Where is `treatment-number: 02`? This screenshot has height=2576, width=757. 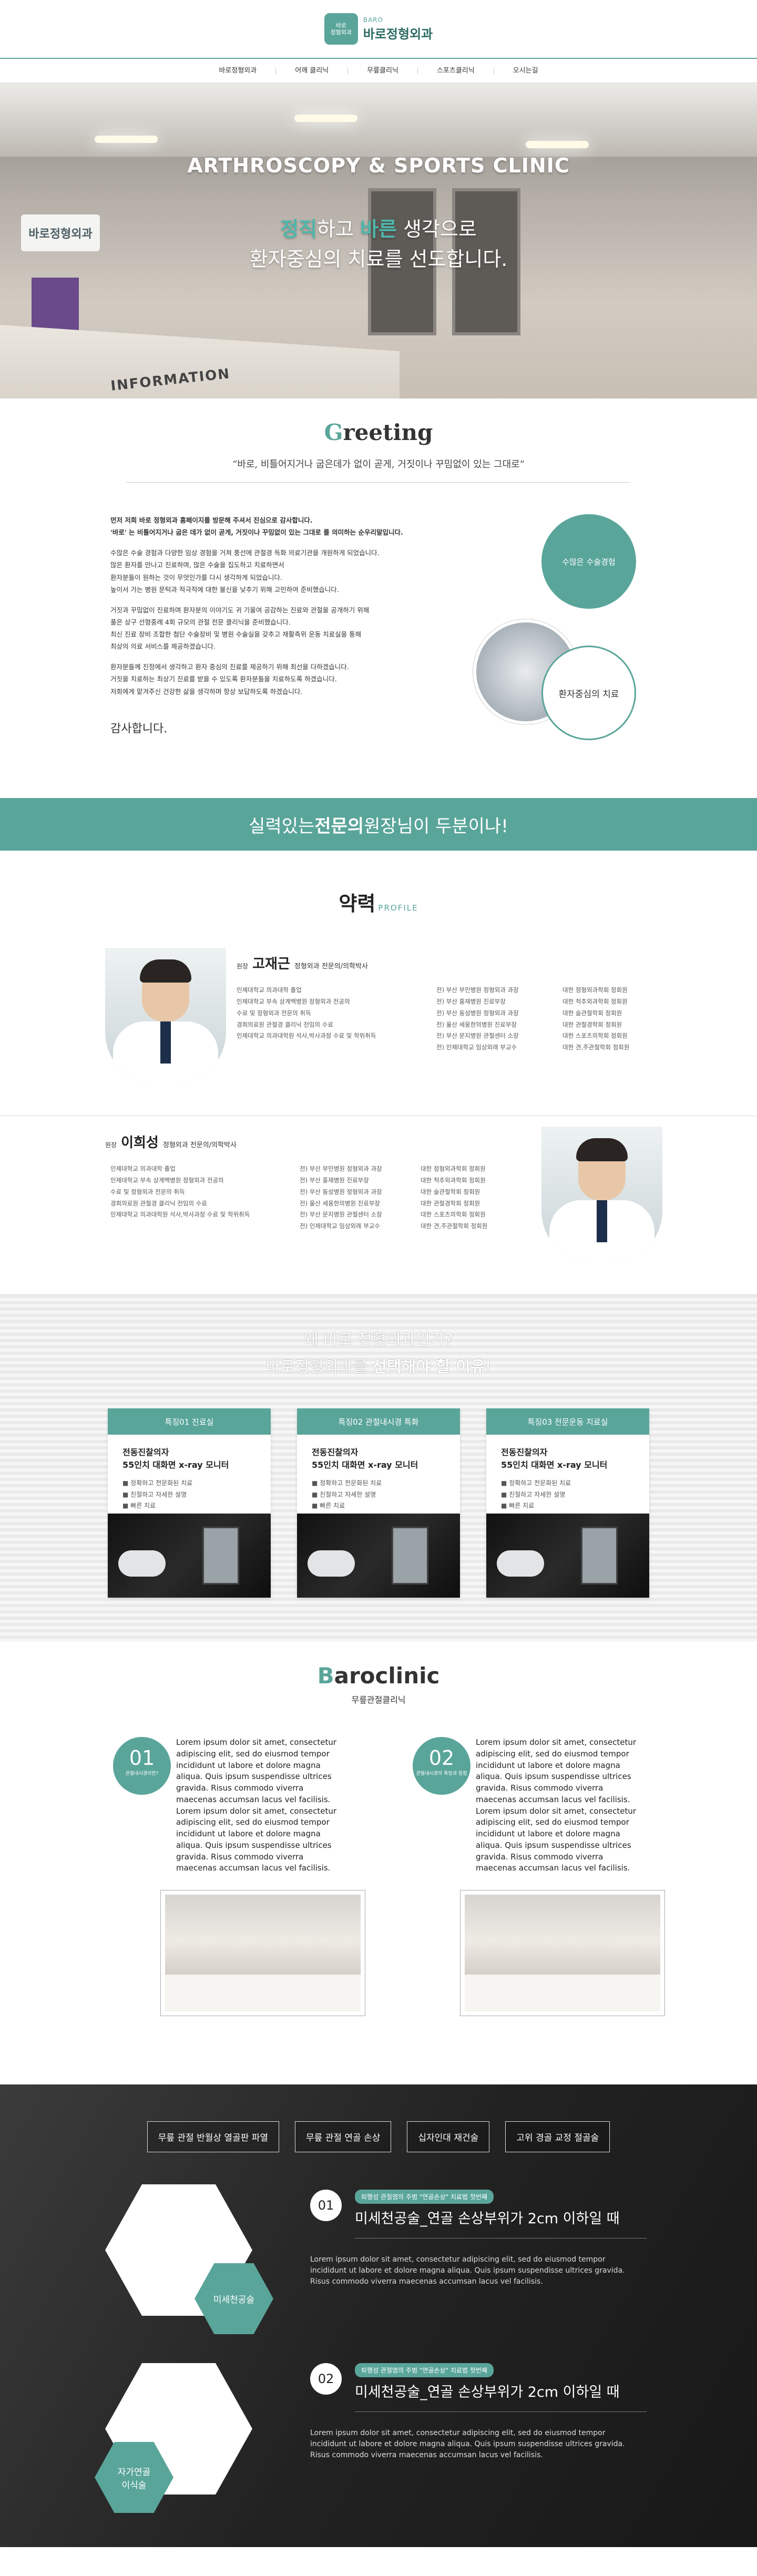 treatment-number: 02 is located at coordinates (326, 2379).